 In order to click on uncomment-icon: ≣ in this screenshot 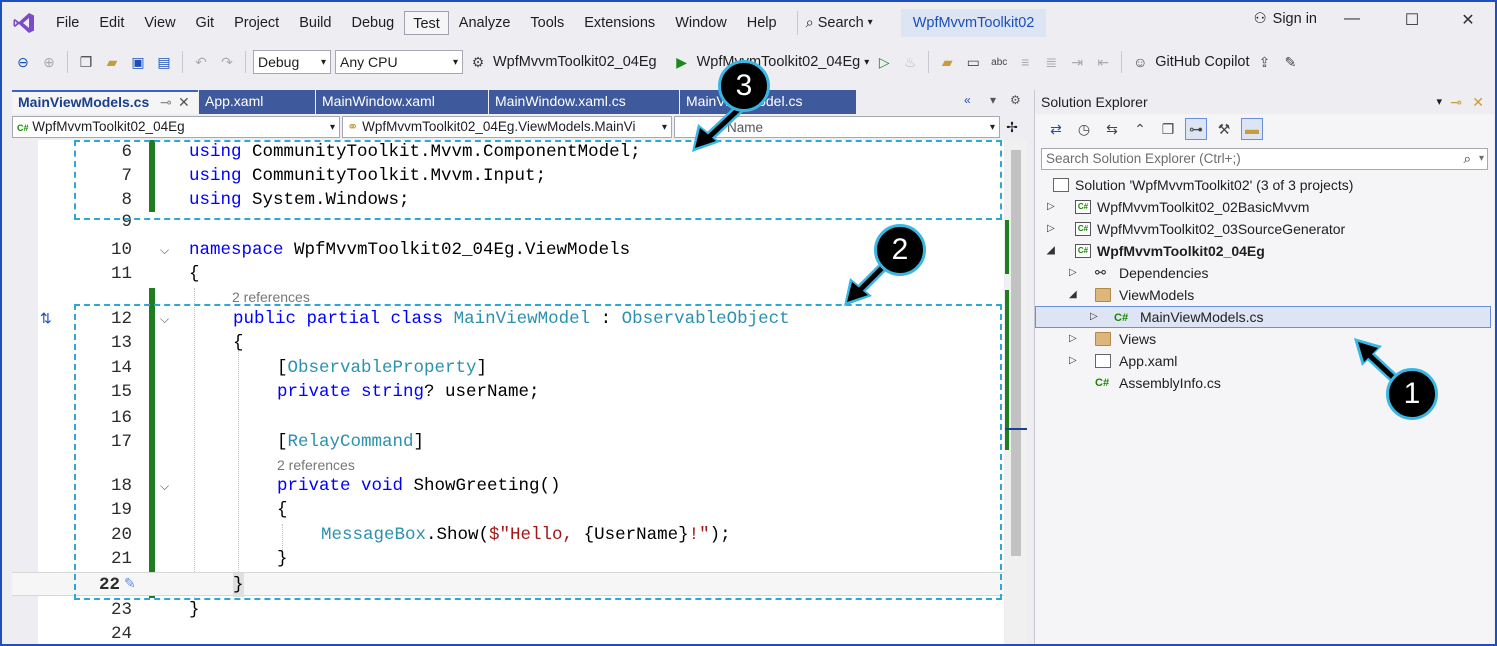, I will do `click(1051, 62)`.